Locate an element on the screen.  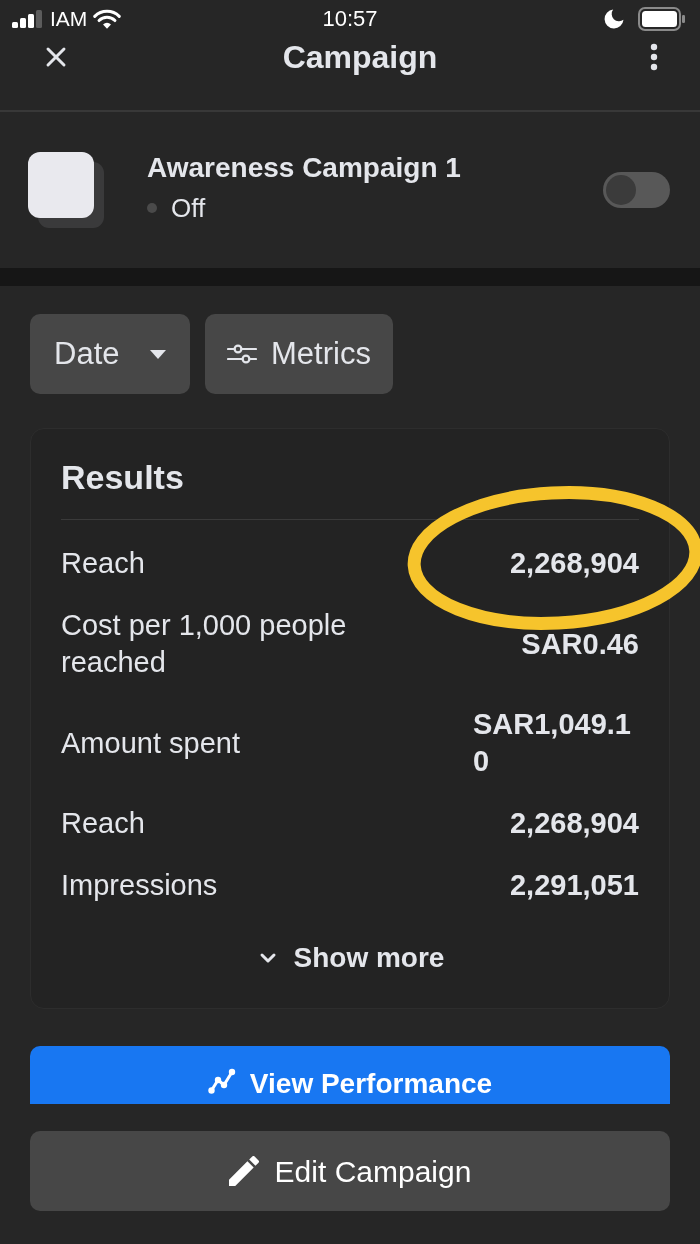
caret-down-icon is located at coordinates (158, 354).